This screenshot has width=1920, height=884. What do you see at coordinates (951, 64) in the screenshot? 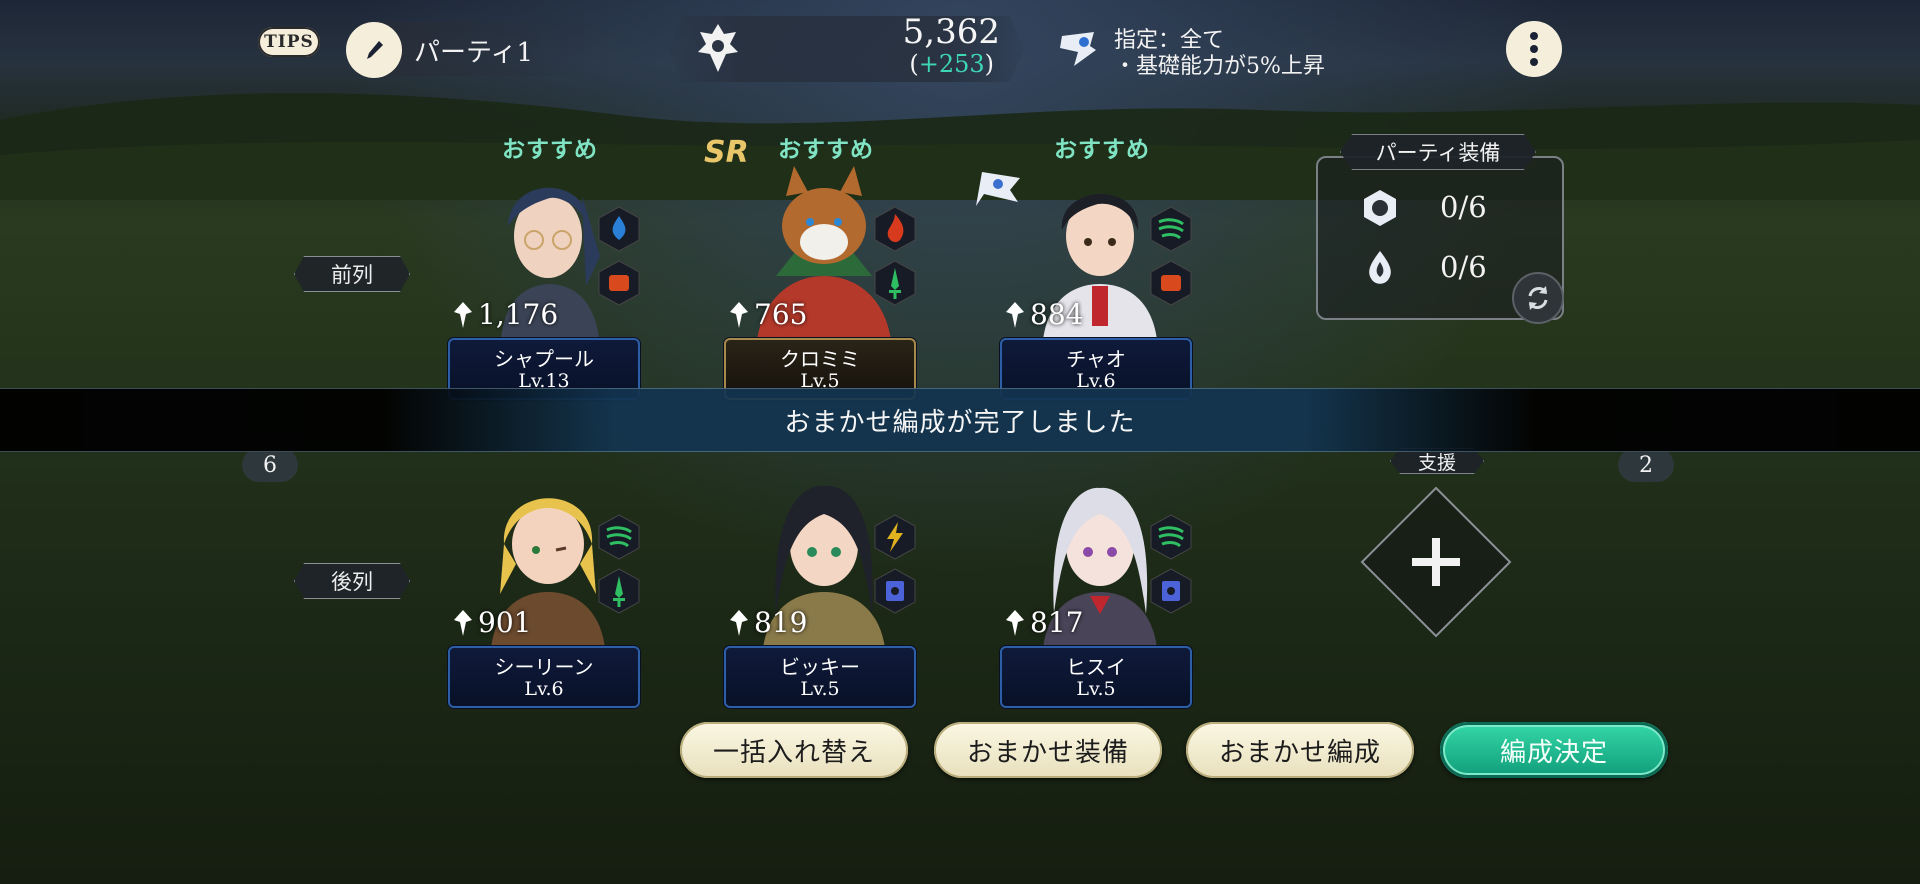
I see `power-delta: (+253)` at bounding box center [951, 64].